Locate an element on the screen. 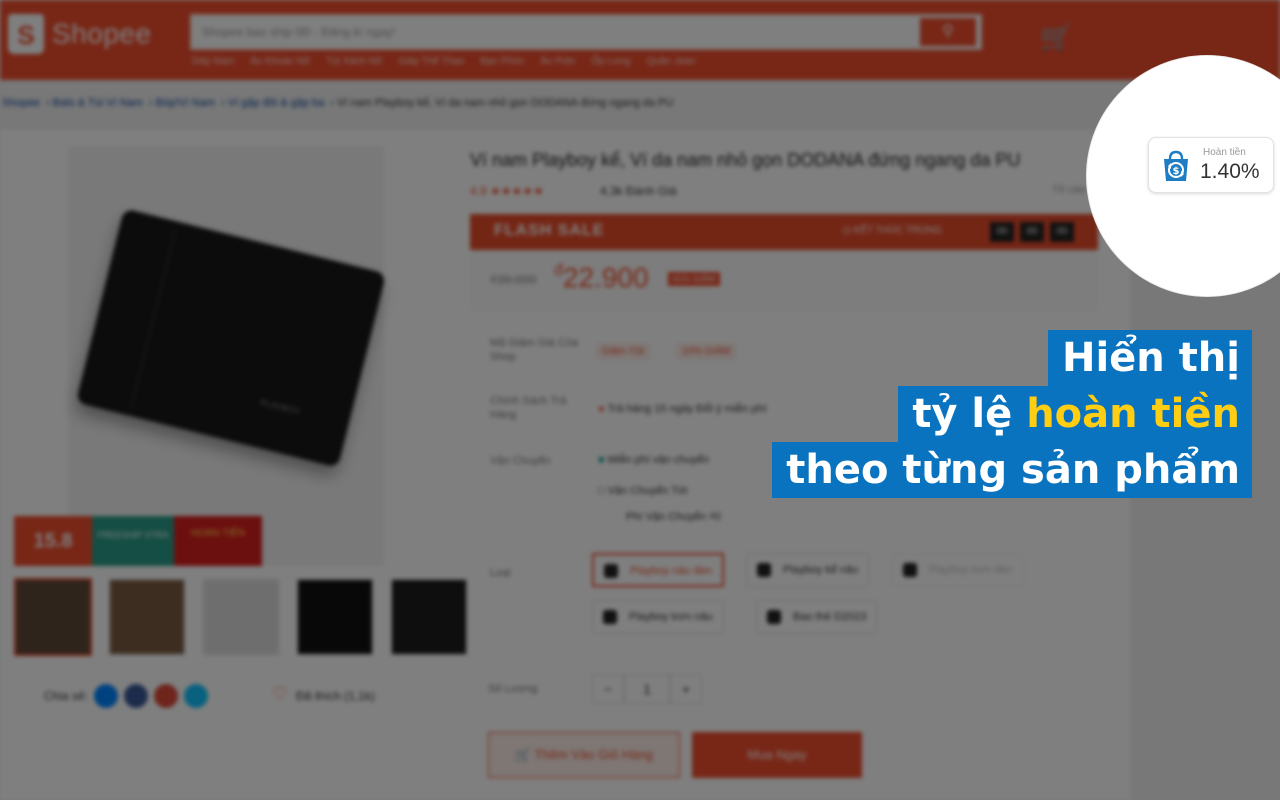  cashback-label: Hoàn tiền is located at coordinates (1224, 152).